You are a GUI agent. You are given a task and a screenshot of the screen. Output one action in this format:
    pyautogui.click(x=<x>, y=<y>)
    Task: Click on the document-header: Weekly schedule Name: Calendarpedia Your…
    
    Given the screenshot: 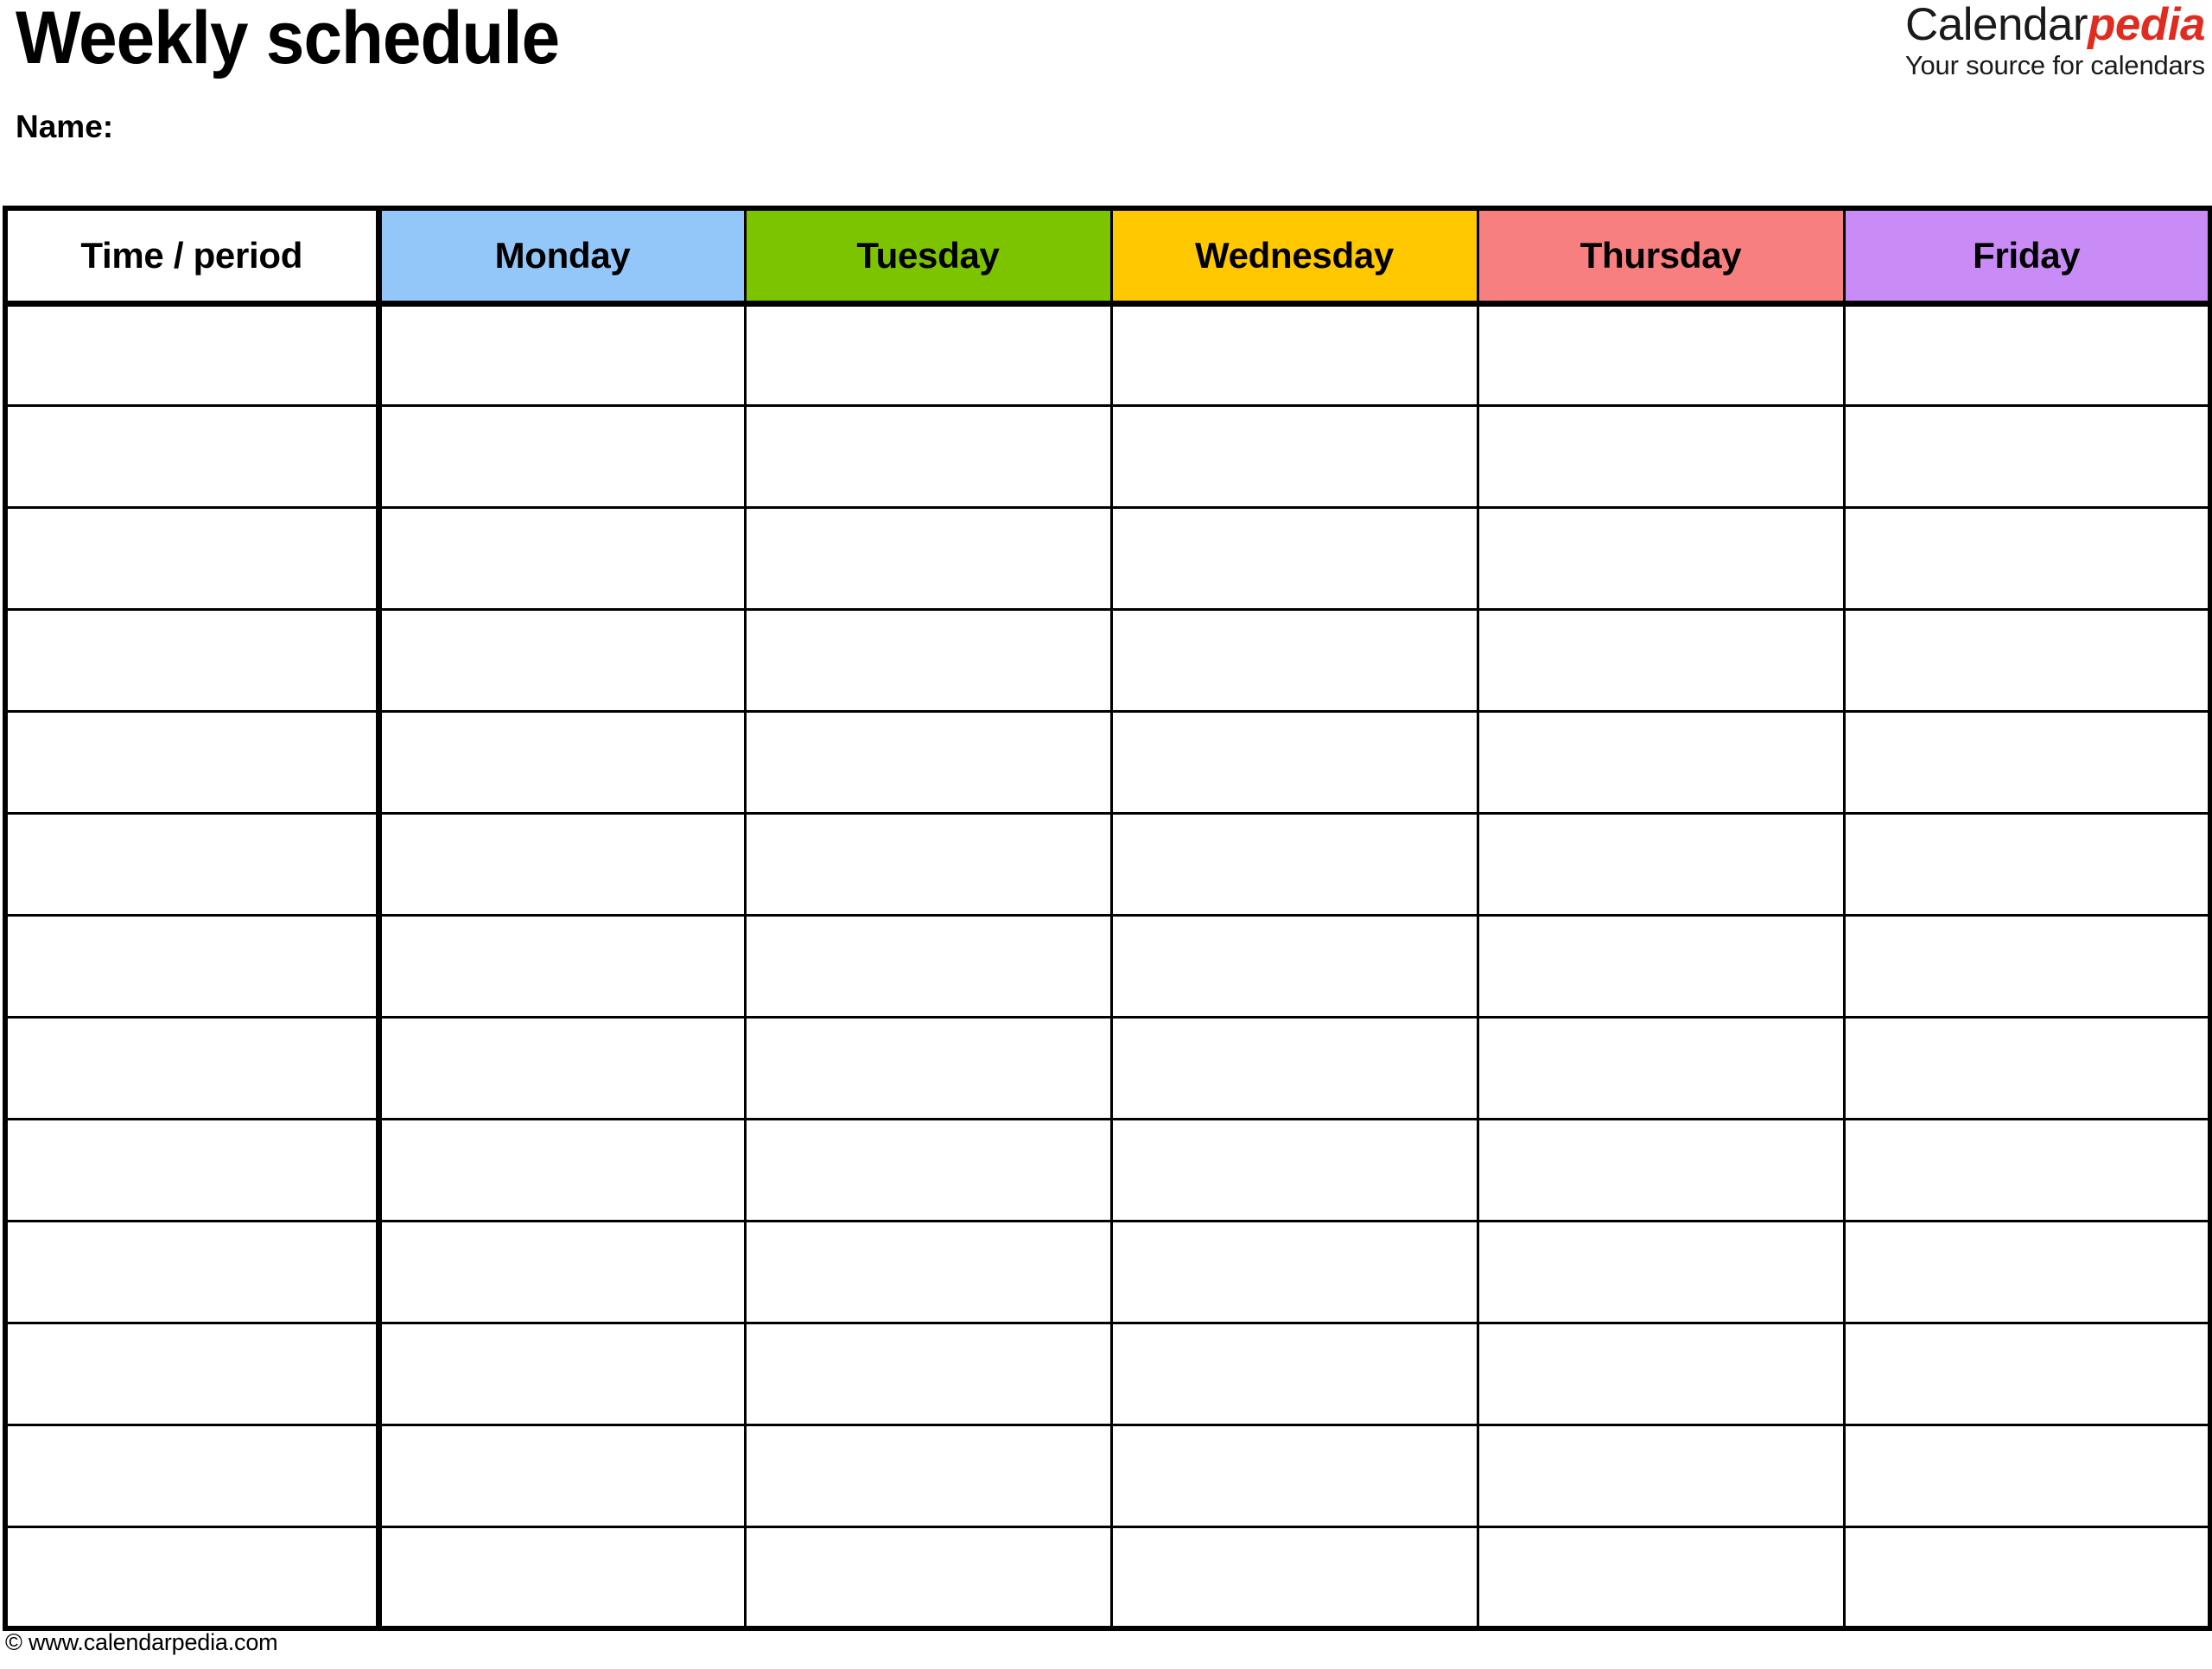 What is the action you would take?
    pyautogui.click(x=1106, y=100)
    